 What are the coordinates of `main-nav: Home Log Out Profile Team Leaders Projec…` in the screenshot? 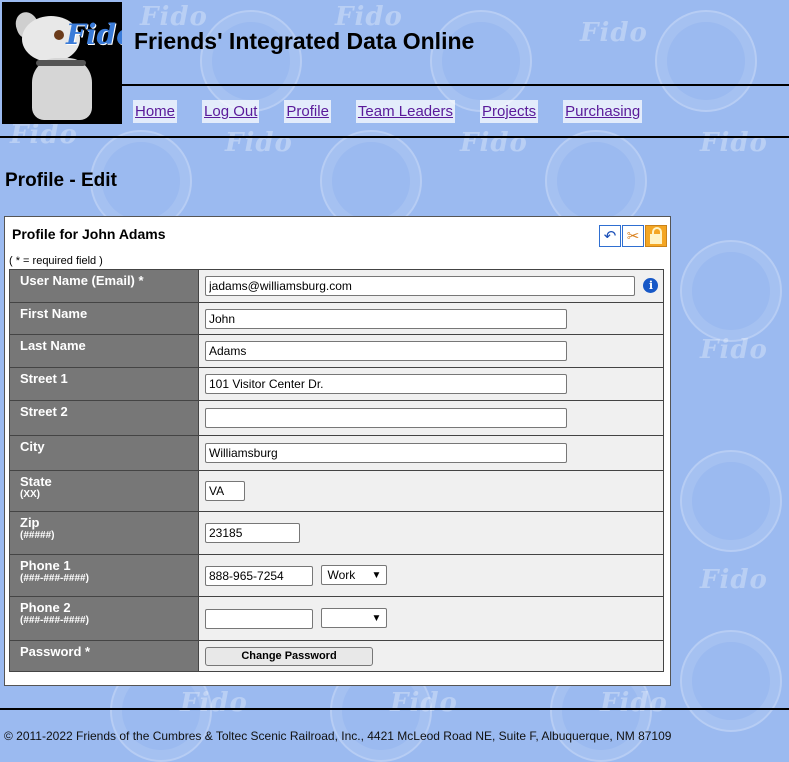 It's located at (400, 111).